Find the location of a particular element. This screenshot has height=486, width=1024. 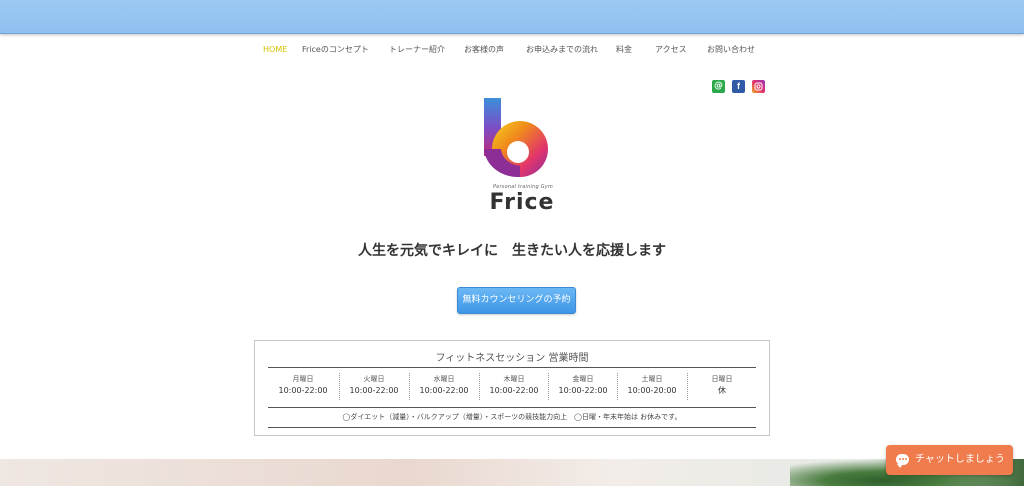

day-name: 水曜日 is located at coordinates (444, 379).